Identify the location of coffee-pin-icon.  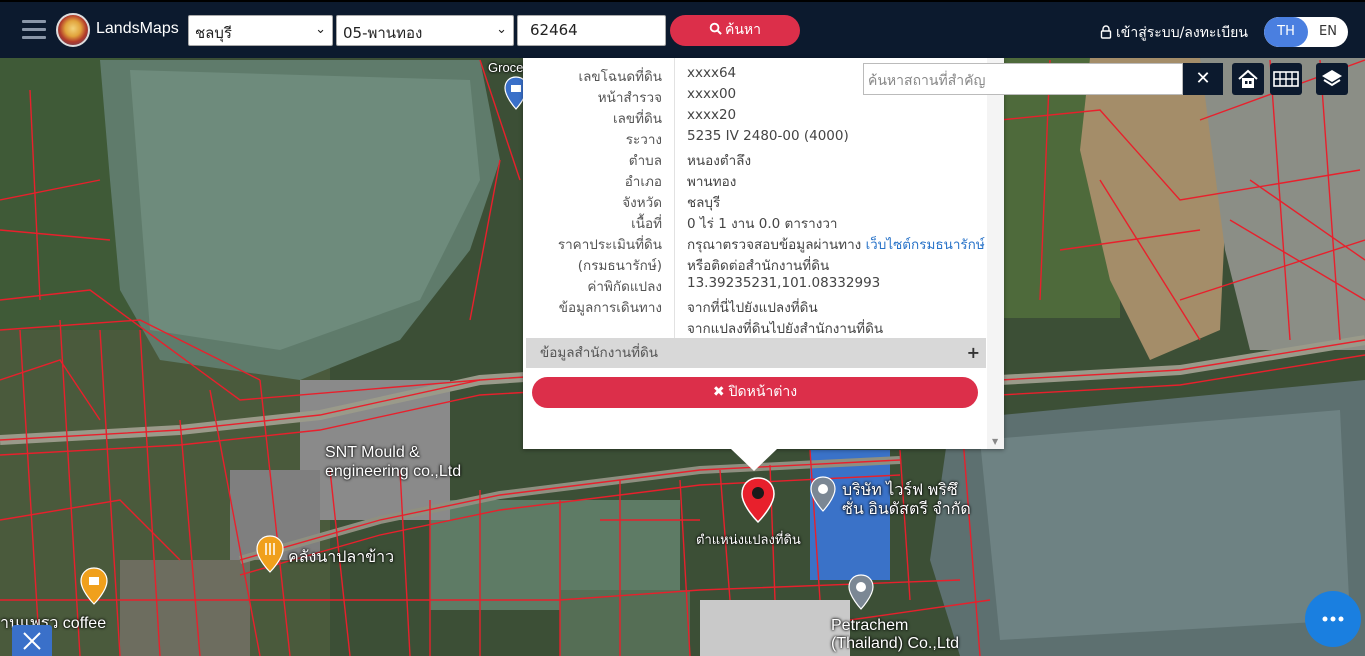
(94, 586).